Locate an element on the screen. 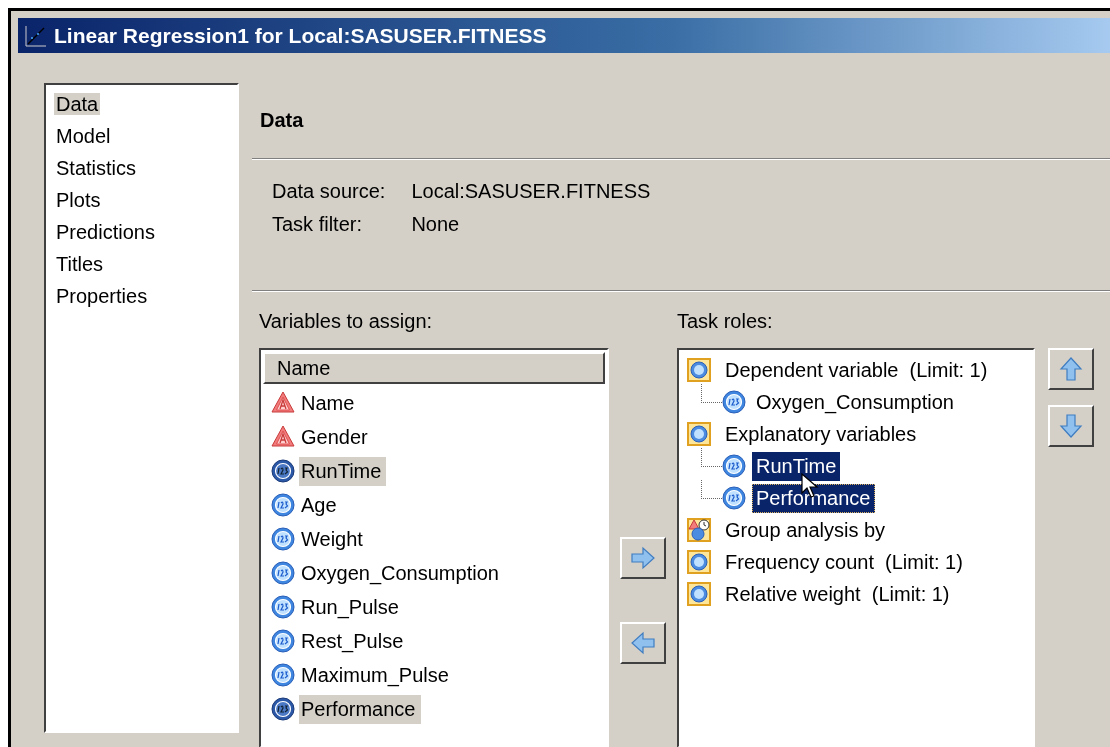 The height and width of the screenshot is (747, 1110). remove-button is located at coordinates (643, 643).